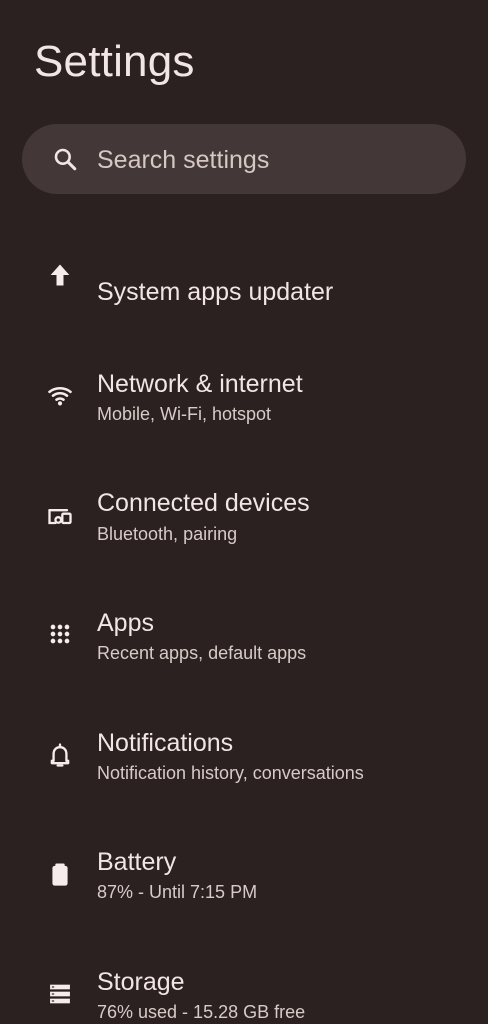 The height and width of the screenshot is (1024, 488). Describe the element at coordinates (215, 292) in the screenshot. I see `settings-item-title: System apps updater` at that location.